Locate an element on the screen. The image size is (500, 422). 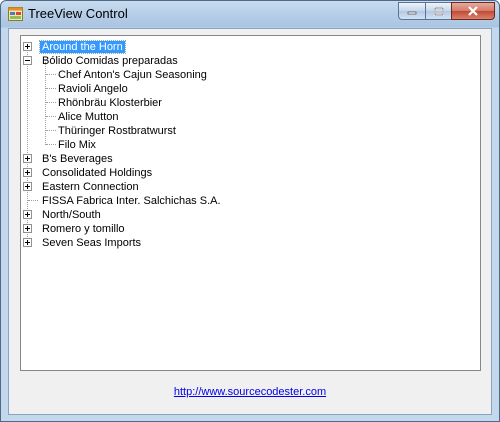
minimize-button is located at coordinates (411, 11).